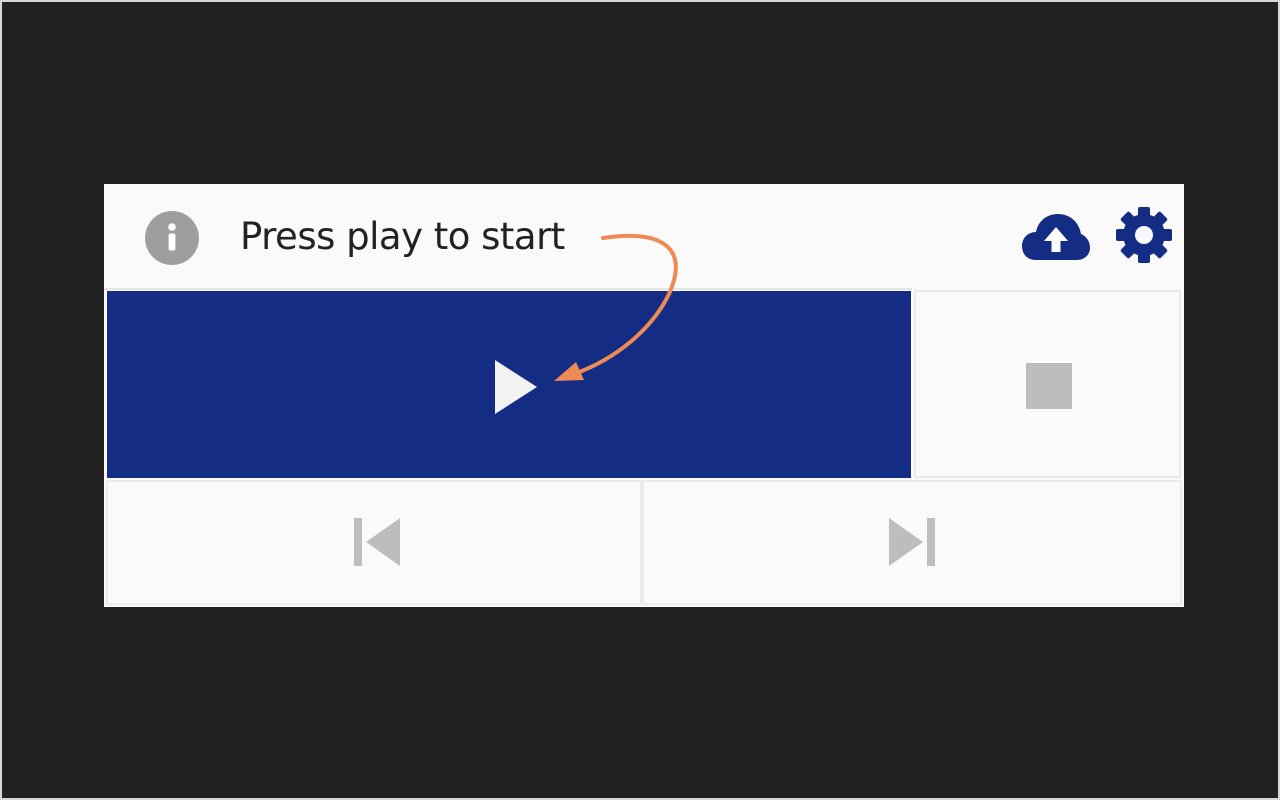 The image size is (1280, 800). Describe the element at coordinates (402, 236) in the screenshot. I see `status-message: Press play to start` at that location.